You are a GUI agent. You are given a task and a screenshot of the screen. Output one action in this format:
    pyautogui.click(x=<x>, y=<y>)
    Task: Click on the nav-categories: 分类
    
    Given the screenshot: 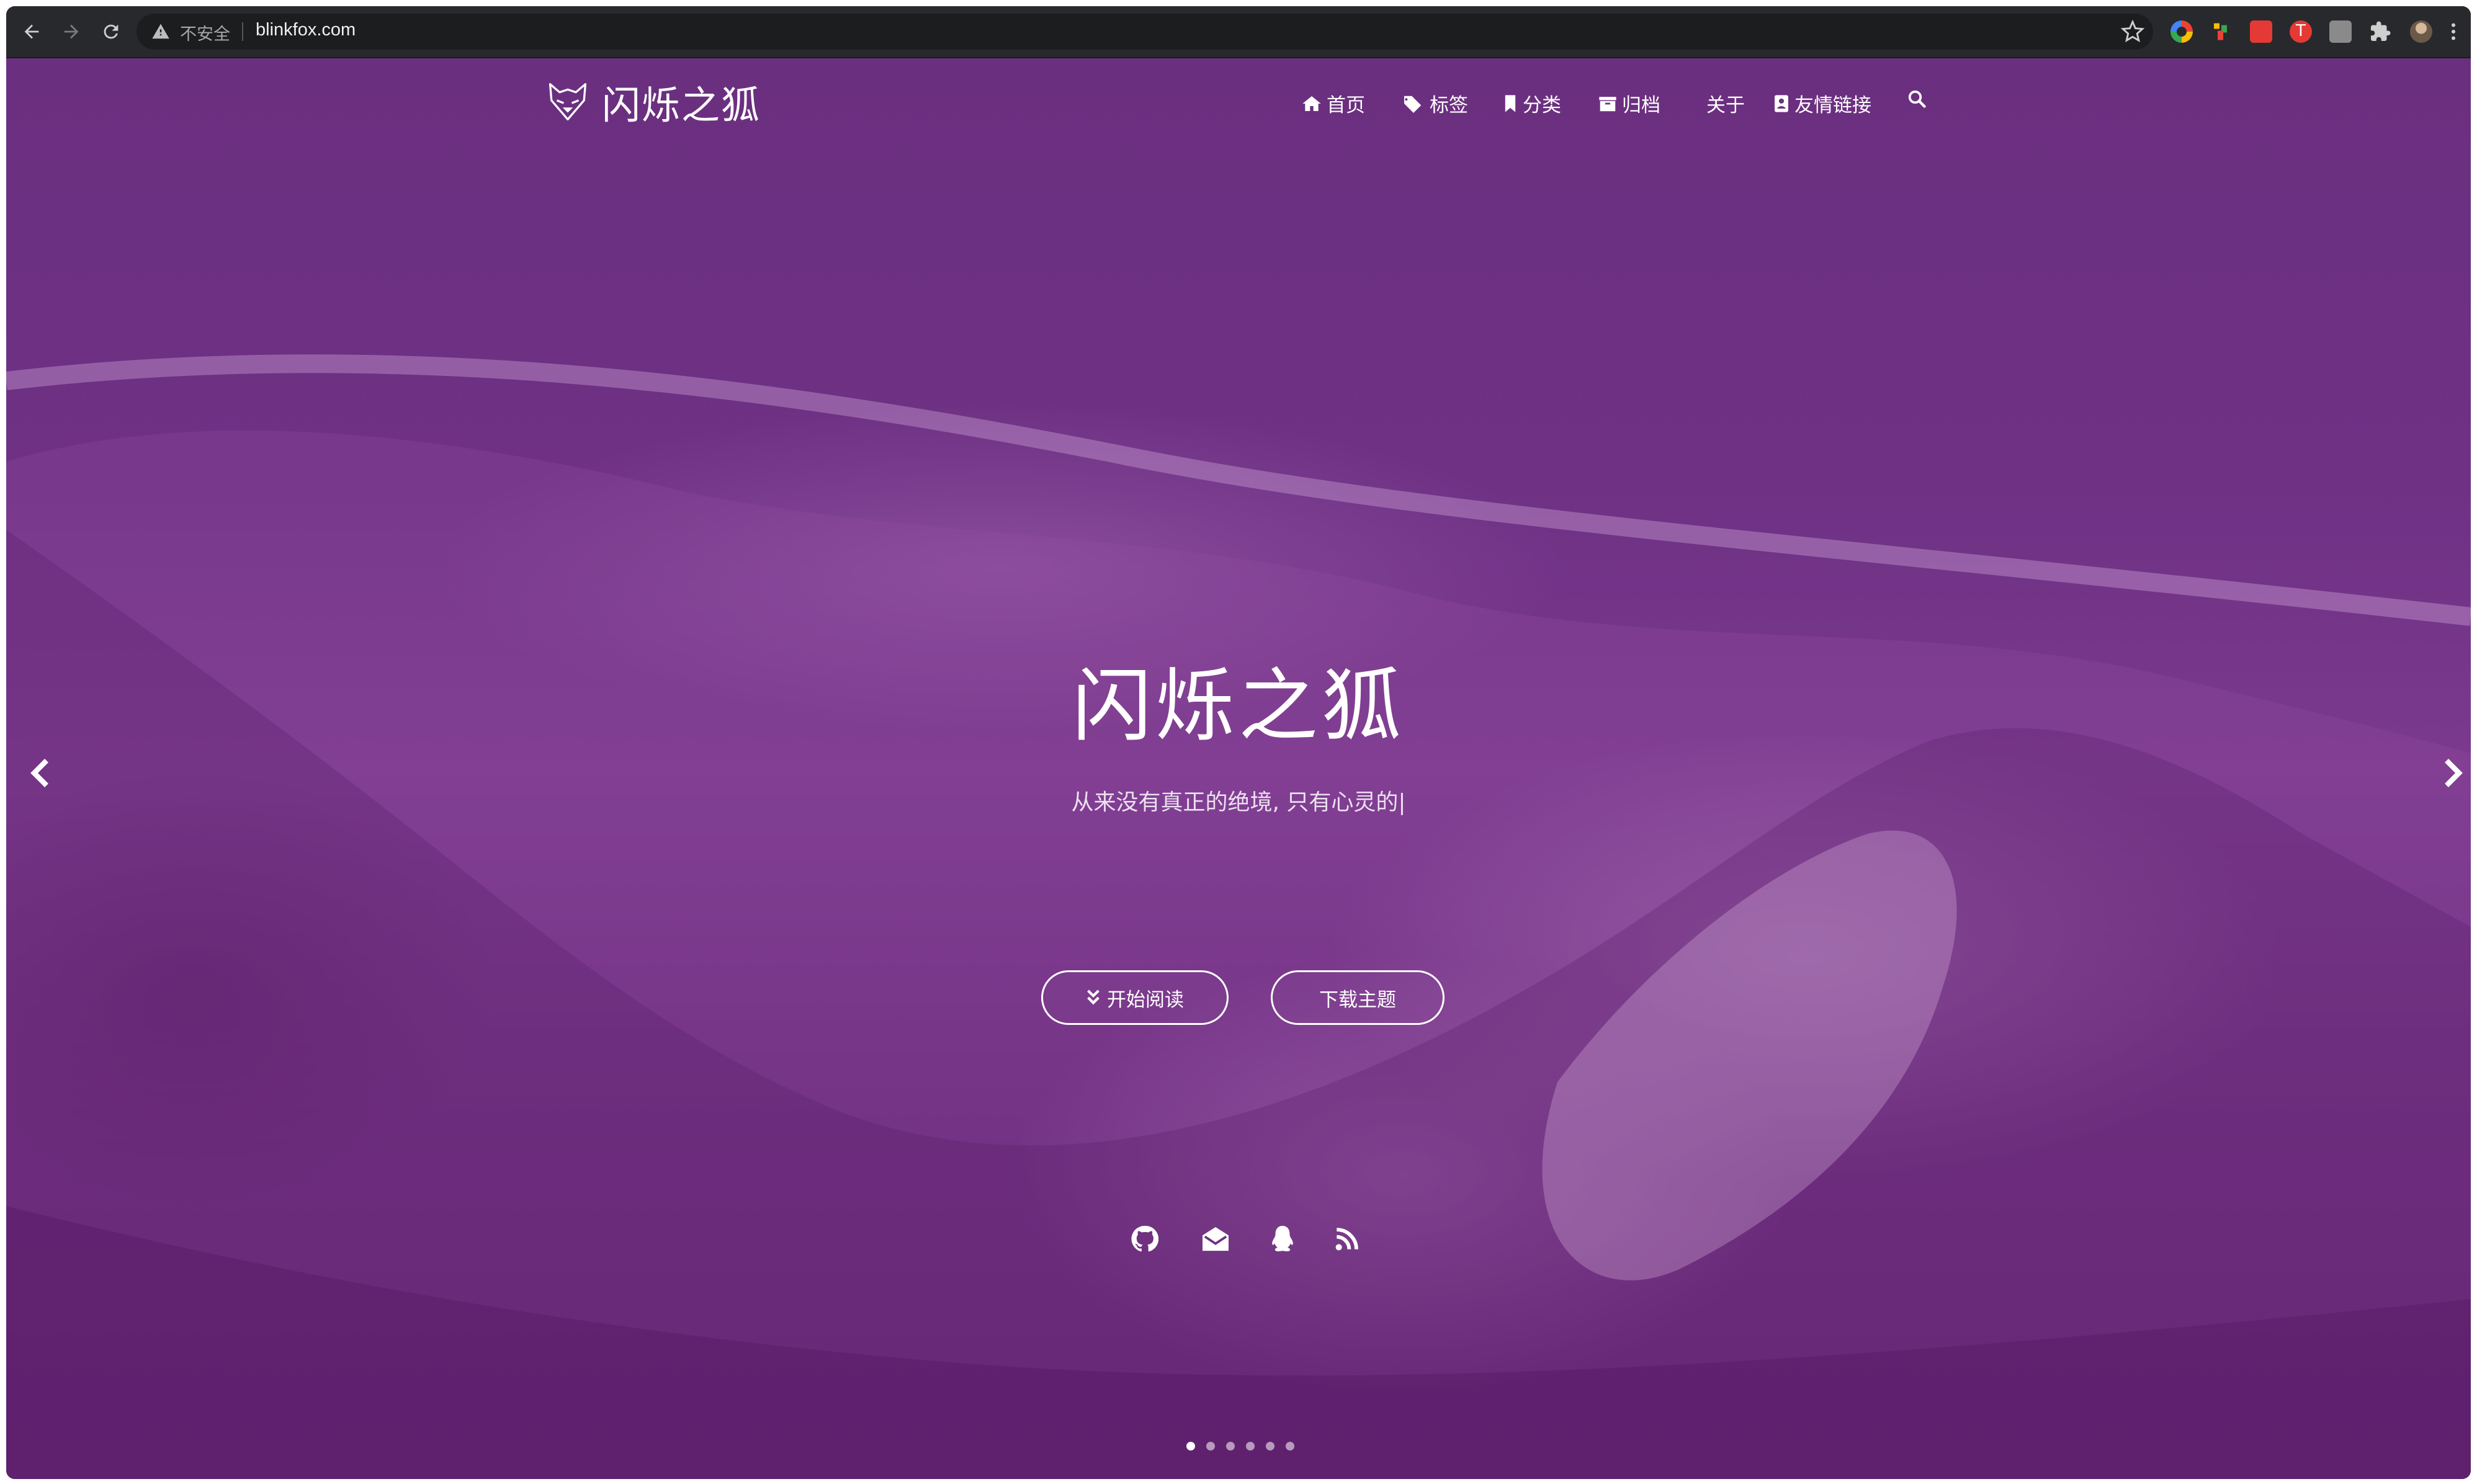 What is the action you would take?
    pyautogui.click(x=1532, y=103)
    